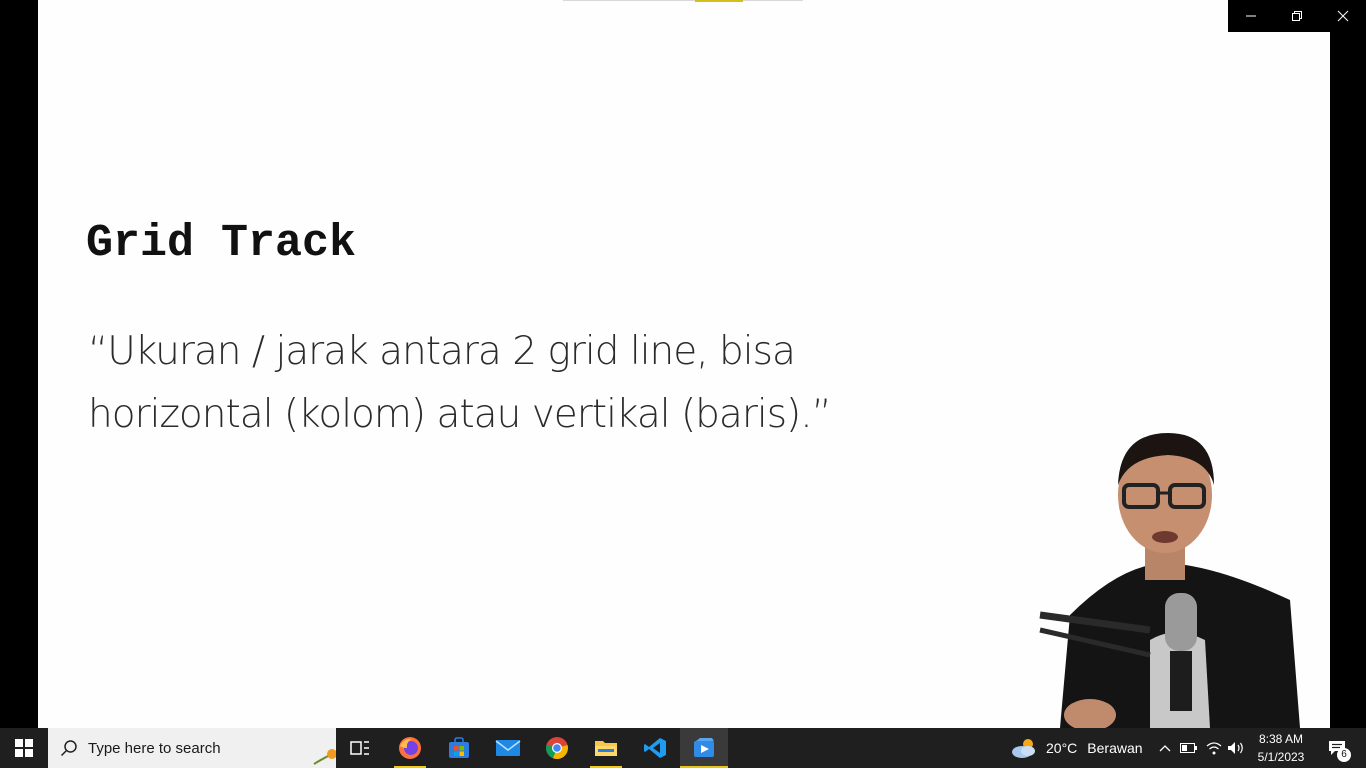 Image resolution: width=1366 pixels, height=768 pixels. I want to click on microsoft-store-icon, so click(459, 747).